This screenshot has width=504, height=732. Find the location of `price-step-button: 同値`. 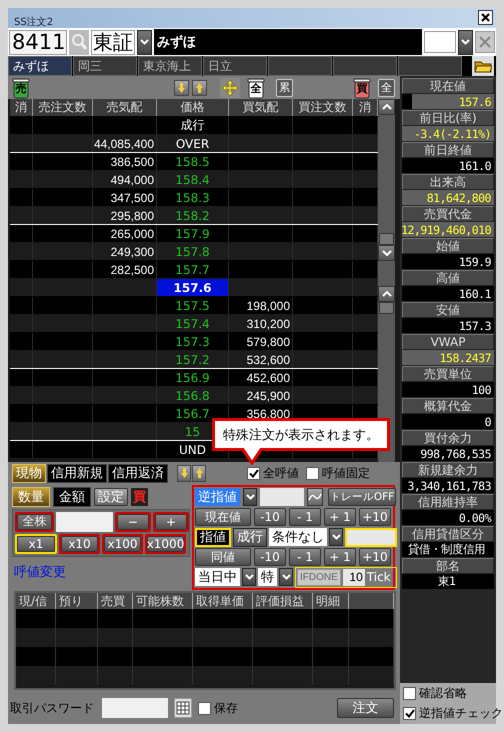

price-step-button: 同値 is located at coordinates (223, 557).